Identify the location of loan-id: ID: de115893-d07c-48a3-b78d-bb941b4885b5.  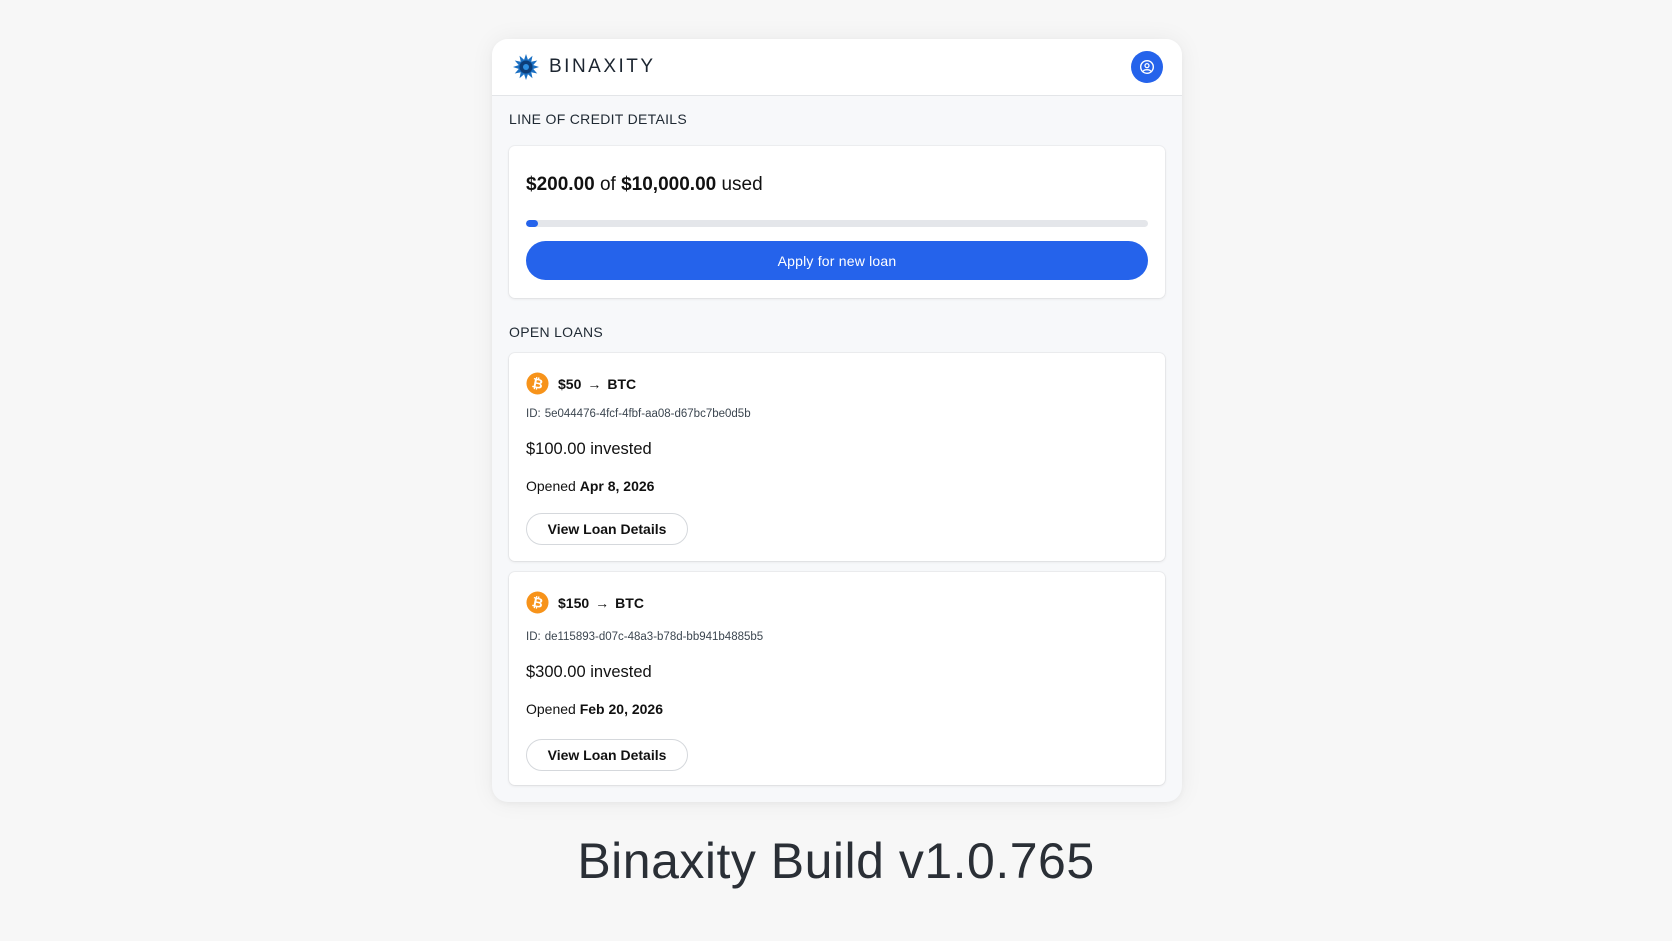
(644, 637).